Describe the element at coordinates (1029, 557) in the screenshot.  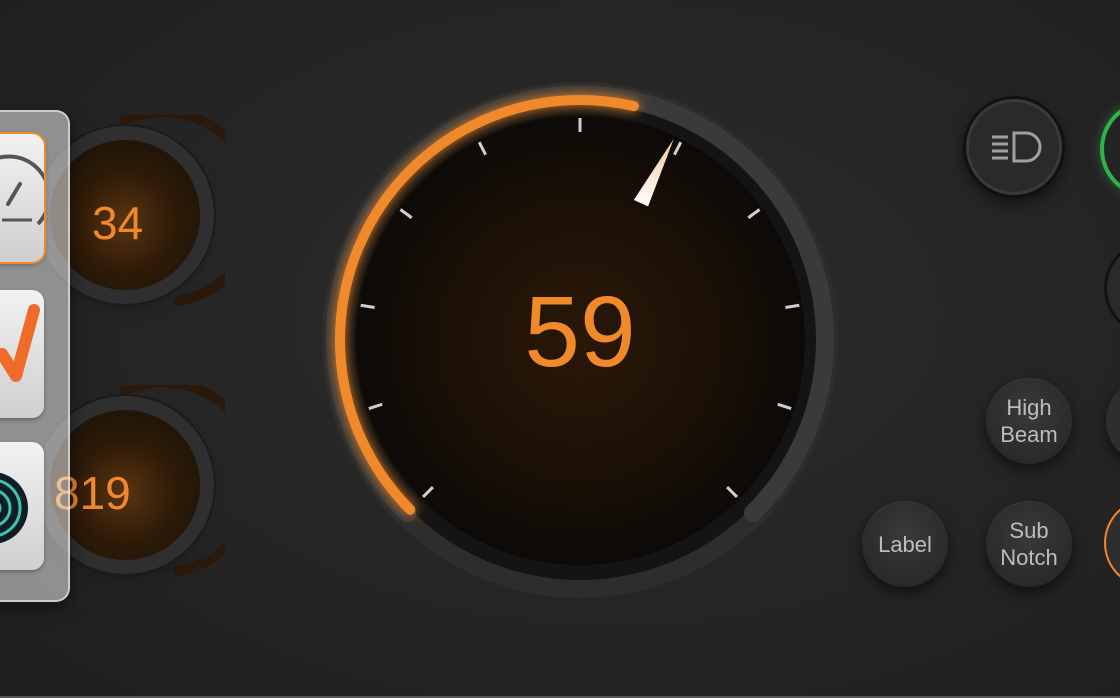
I see `sub-notch-line2: Notch` at that location.